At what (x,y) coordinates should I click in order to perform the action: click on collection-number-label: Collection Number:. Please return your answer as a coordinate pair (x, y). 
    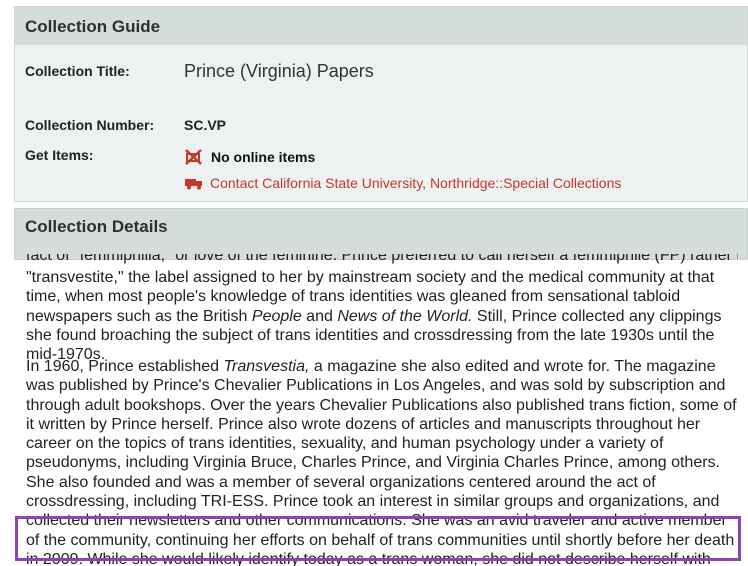
    Looking at the image, I should click on (90, 125).